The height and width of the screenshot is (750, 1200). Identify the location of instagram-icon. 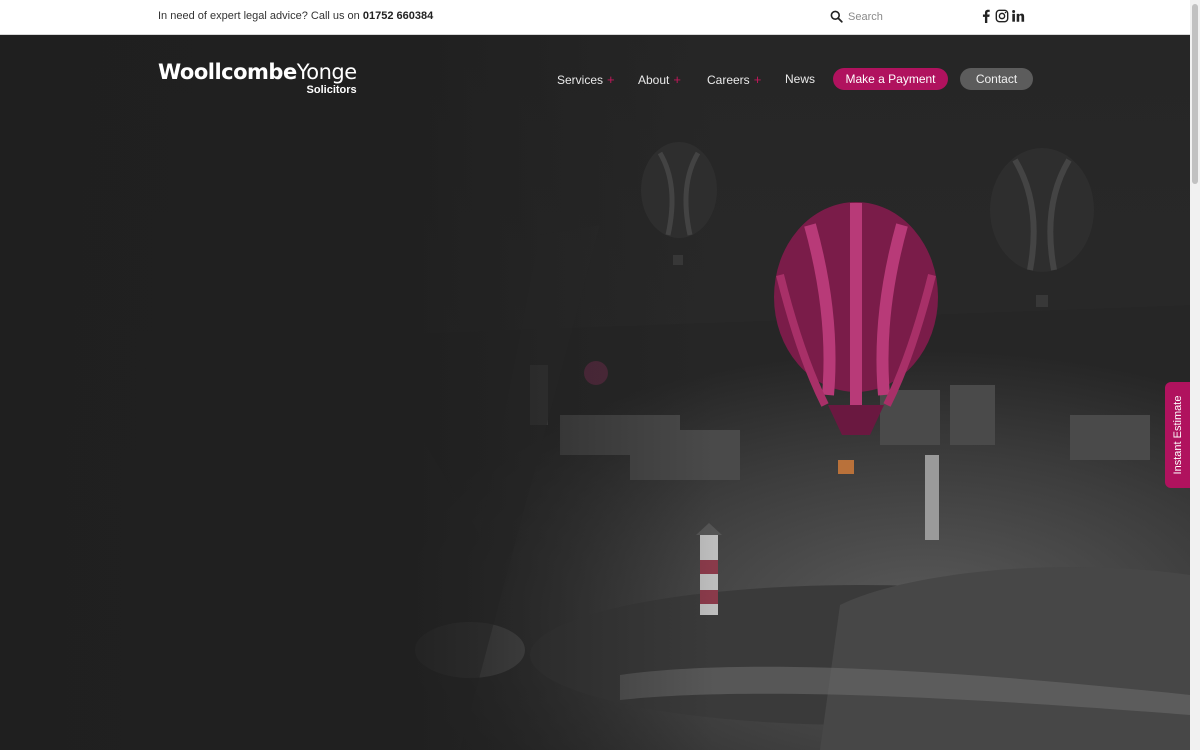
(1002, 16).